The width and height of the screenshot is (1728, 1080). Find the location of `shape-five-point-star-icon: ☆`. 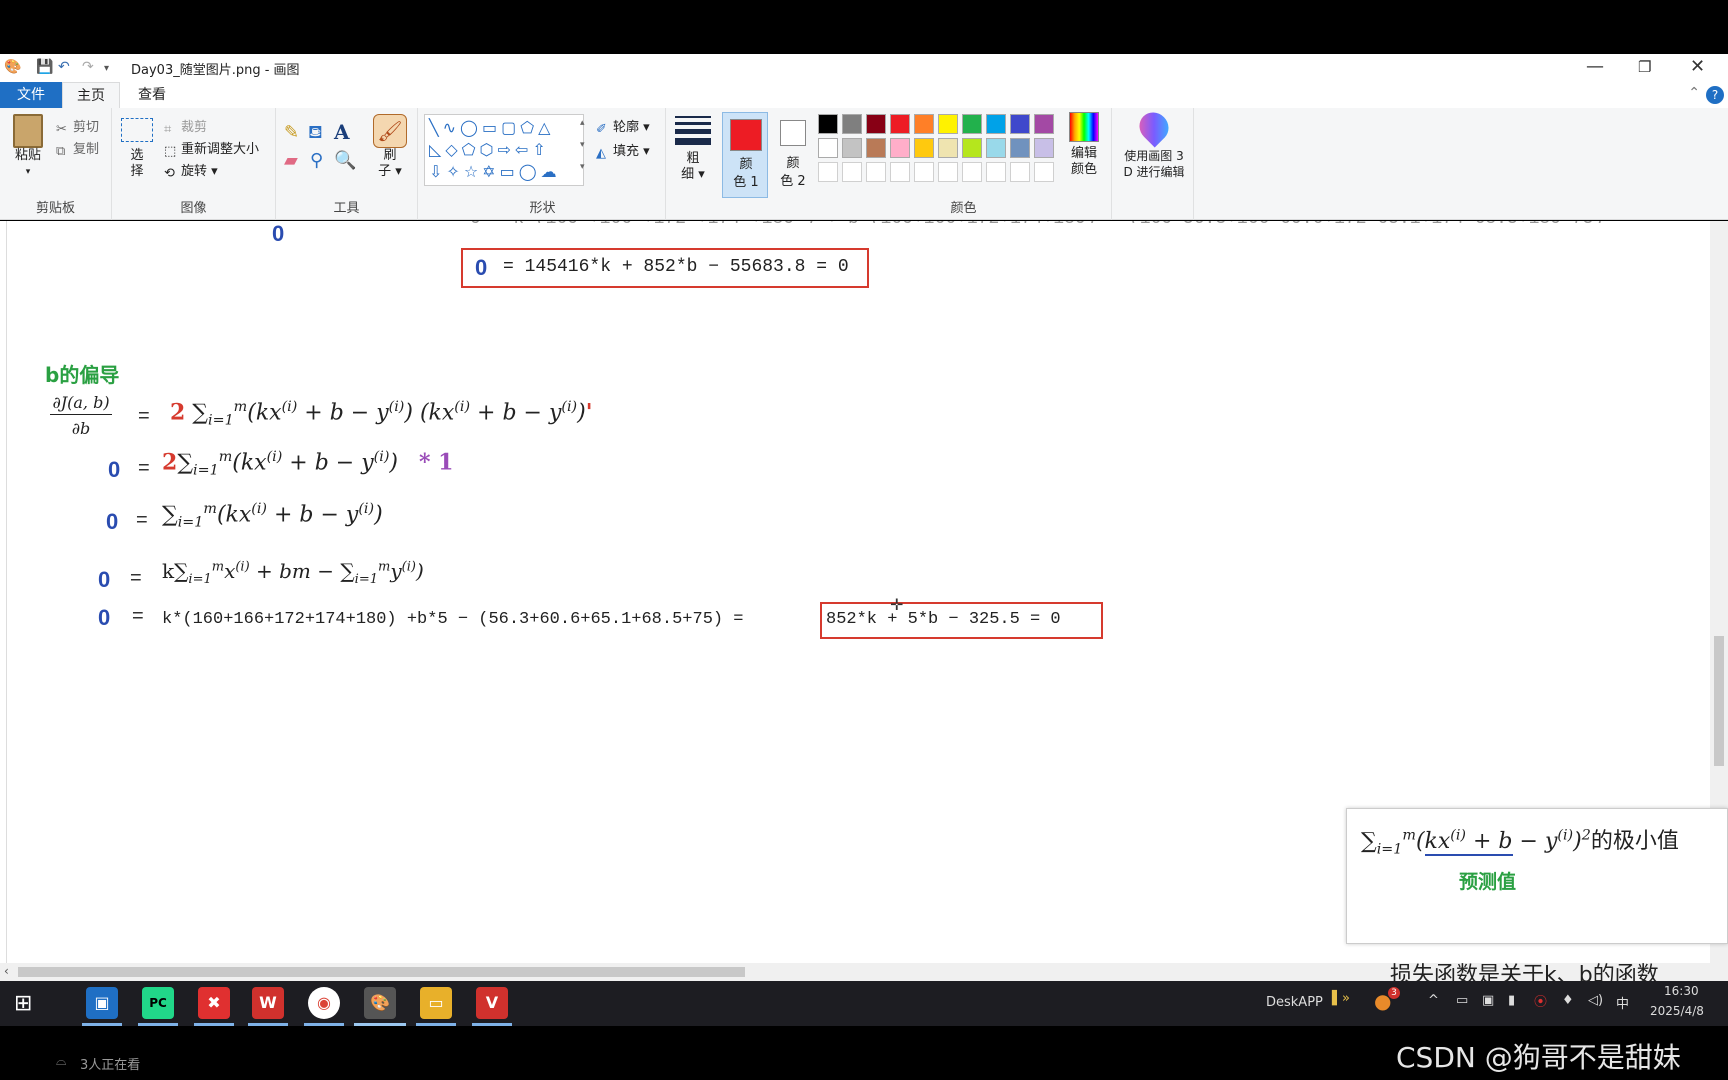

shape-five-point-star-icon: ☆ is located at coordinates (473, 171).